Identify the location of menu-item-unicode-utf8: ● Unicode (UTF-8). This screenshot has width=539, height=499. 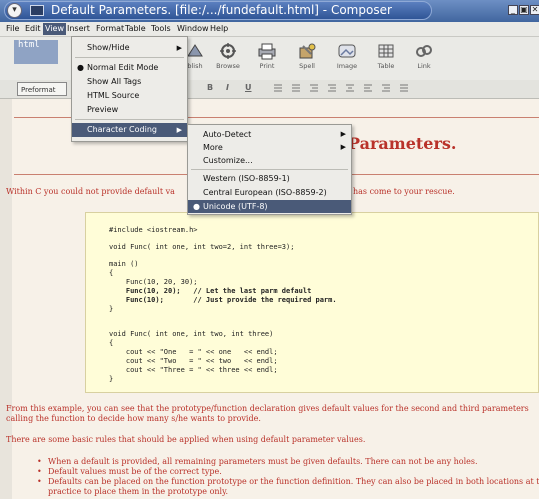
(269, 206).